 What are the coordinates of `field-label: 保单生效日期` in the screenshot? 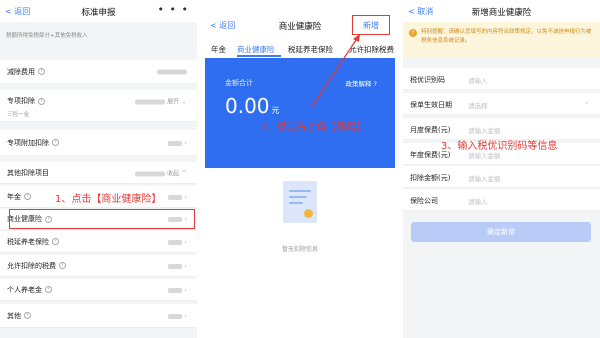 It's located at (431, 105).